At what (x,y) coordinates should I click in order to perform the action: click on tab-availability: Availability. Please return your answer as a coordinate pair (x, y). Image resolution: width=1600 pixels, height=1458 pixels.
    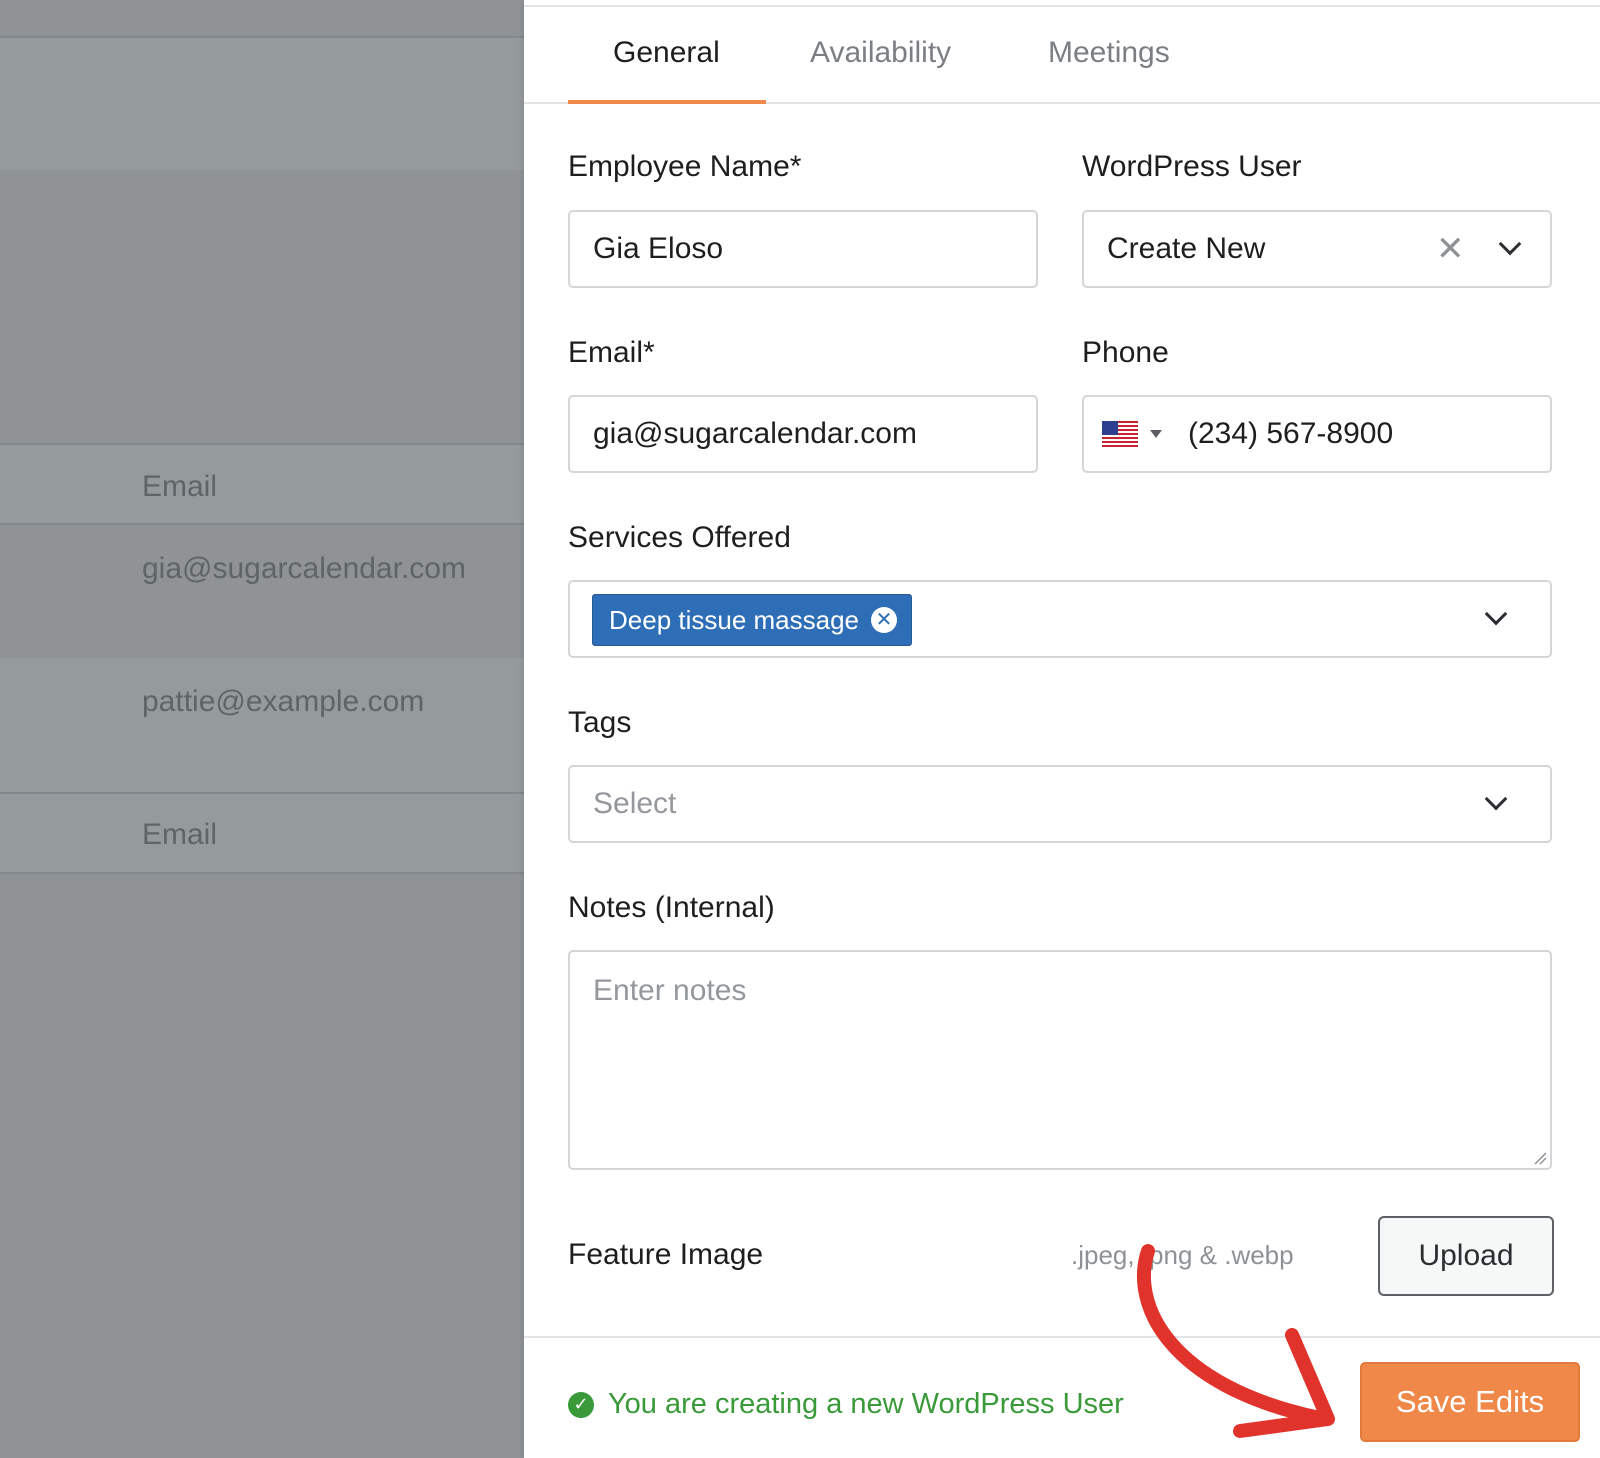
    Looking at the image, I should click on (880, 53).